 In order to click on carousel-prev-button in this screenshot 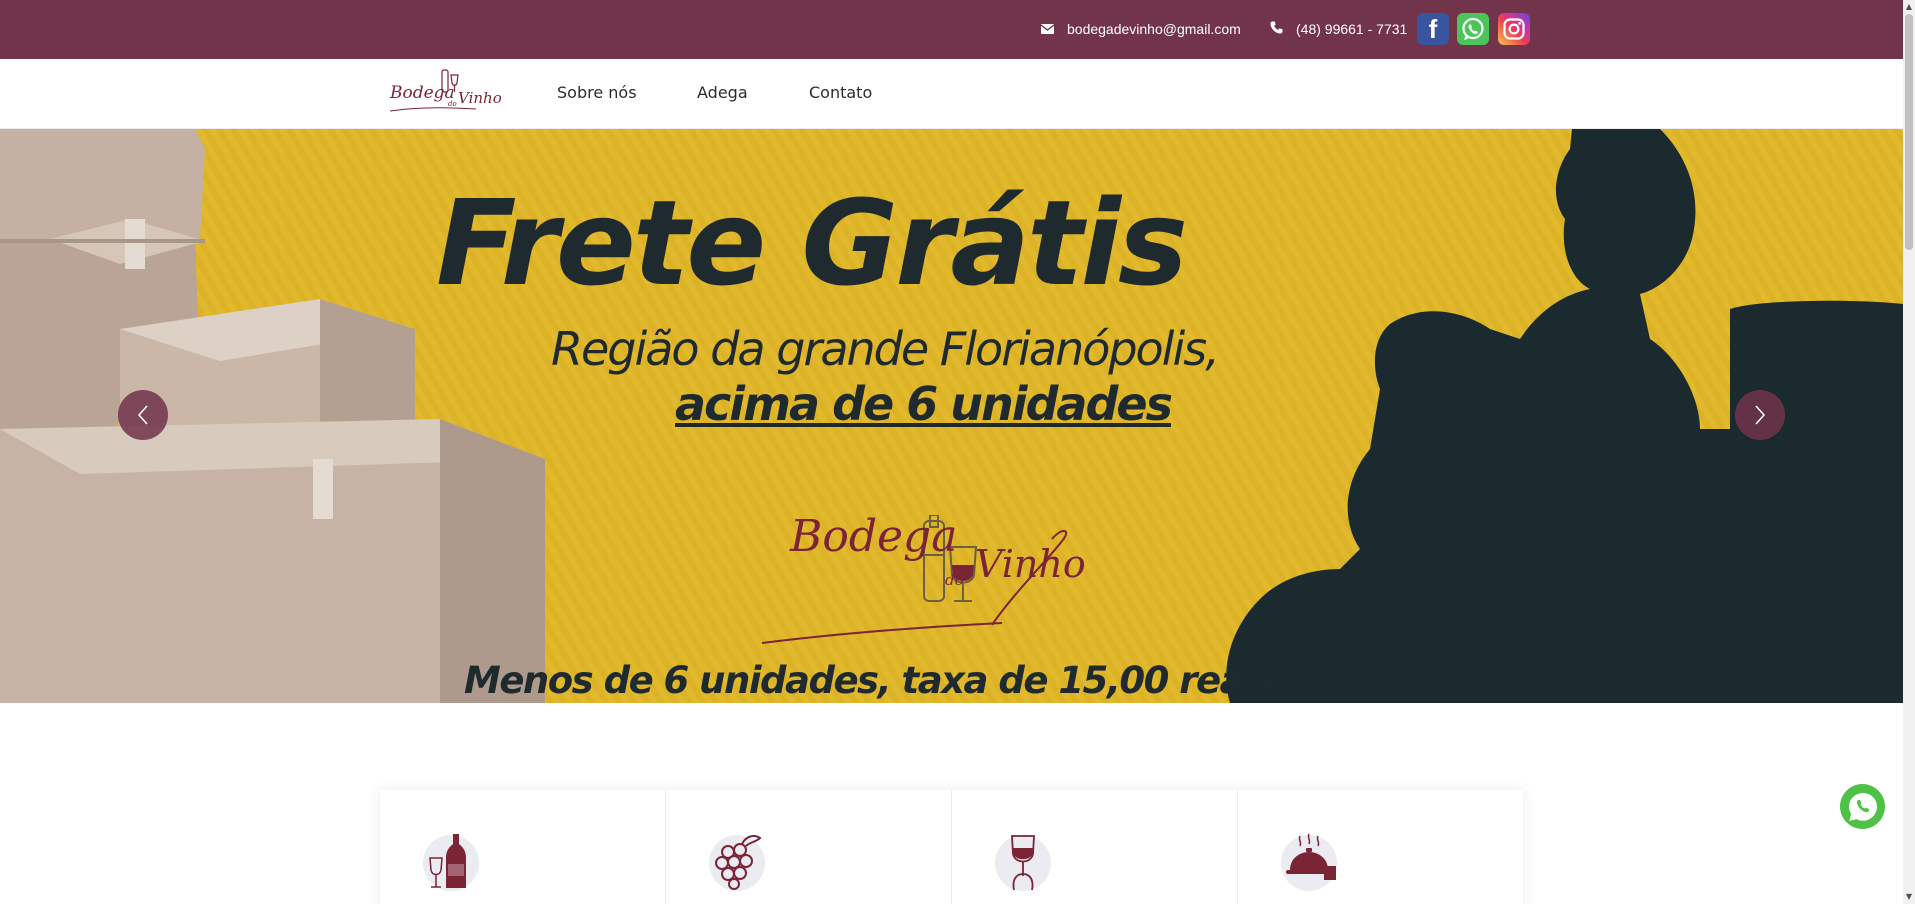, I will do `click(143, 415)`.